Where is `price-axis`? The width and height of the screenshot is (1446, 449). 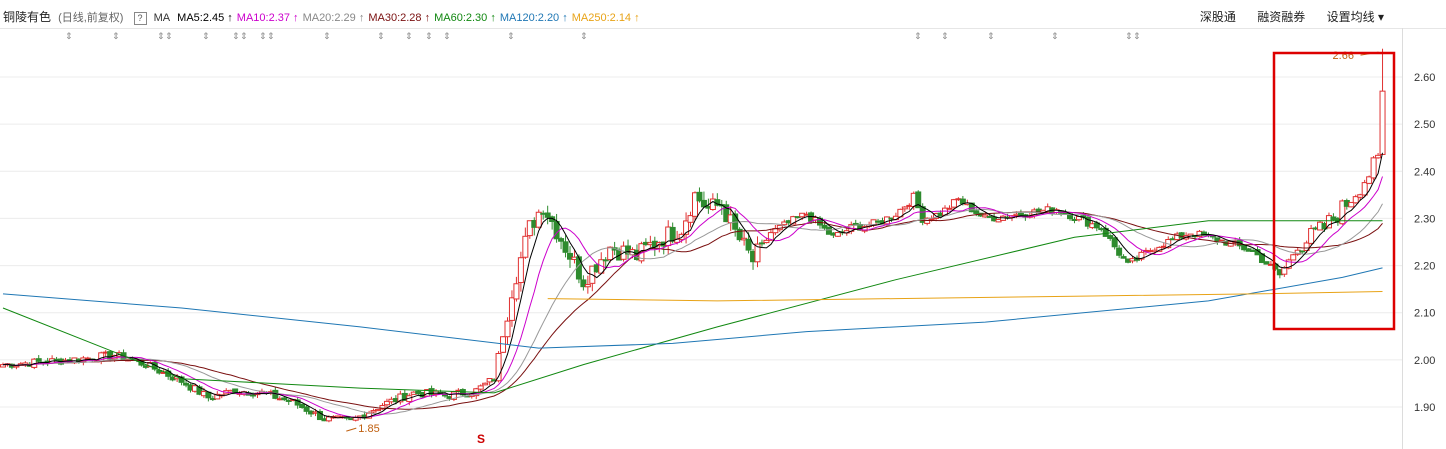 price-axis is located at coordinates (1424, 238).